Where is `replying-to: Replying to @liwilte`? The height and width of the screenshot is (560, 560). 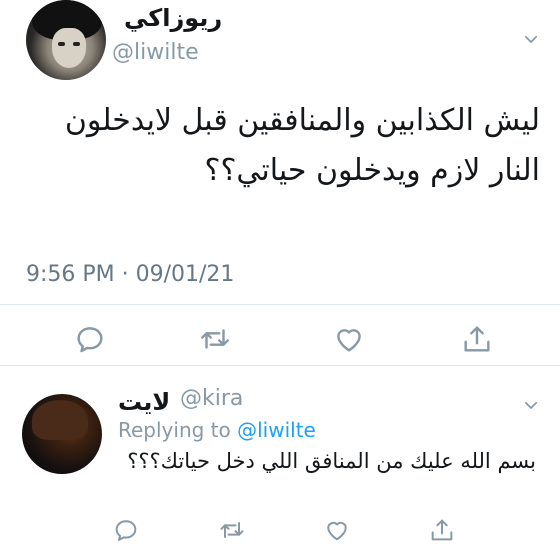 replying-to: Replying to @liwilte is located at coordinates (217, 430).